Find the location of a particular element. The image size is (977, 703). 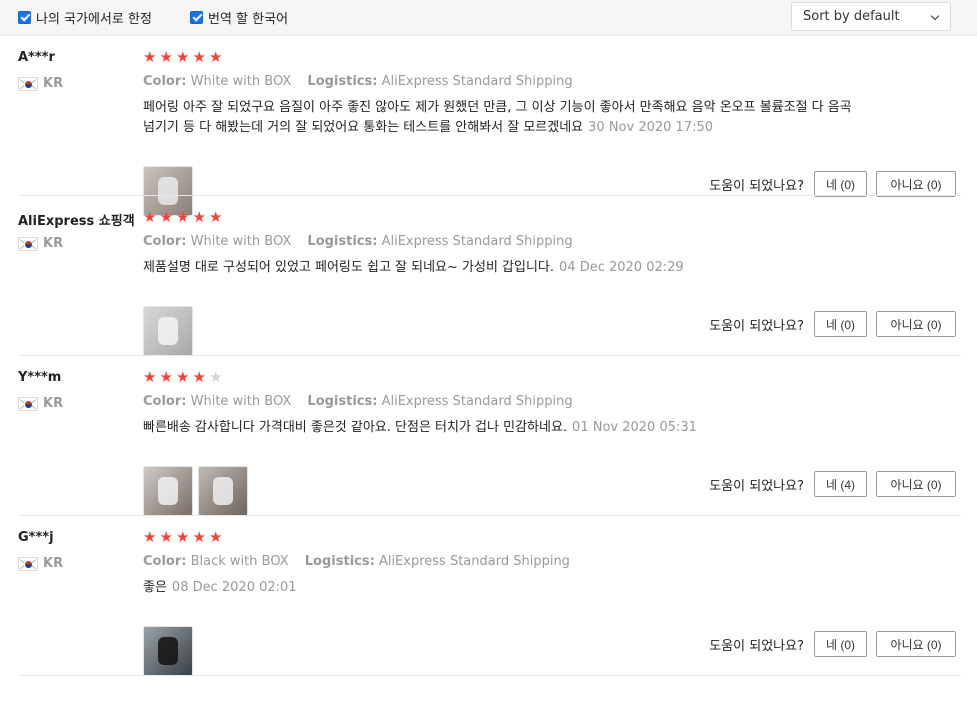

review-date: 30 Nov 2020 17:50 is located at coordinates (650, 127).